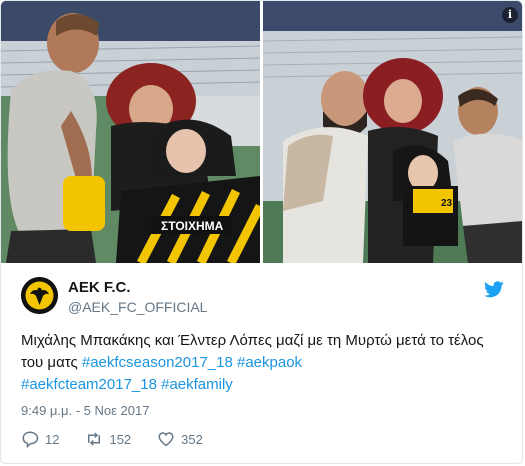 This screenshot has height=466, width=525. I want to click on like-count: 352, so click(192, 439).